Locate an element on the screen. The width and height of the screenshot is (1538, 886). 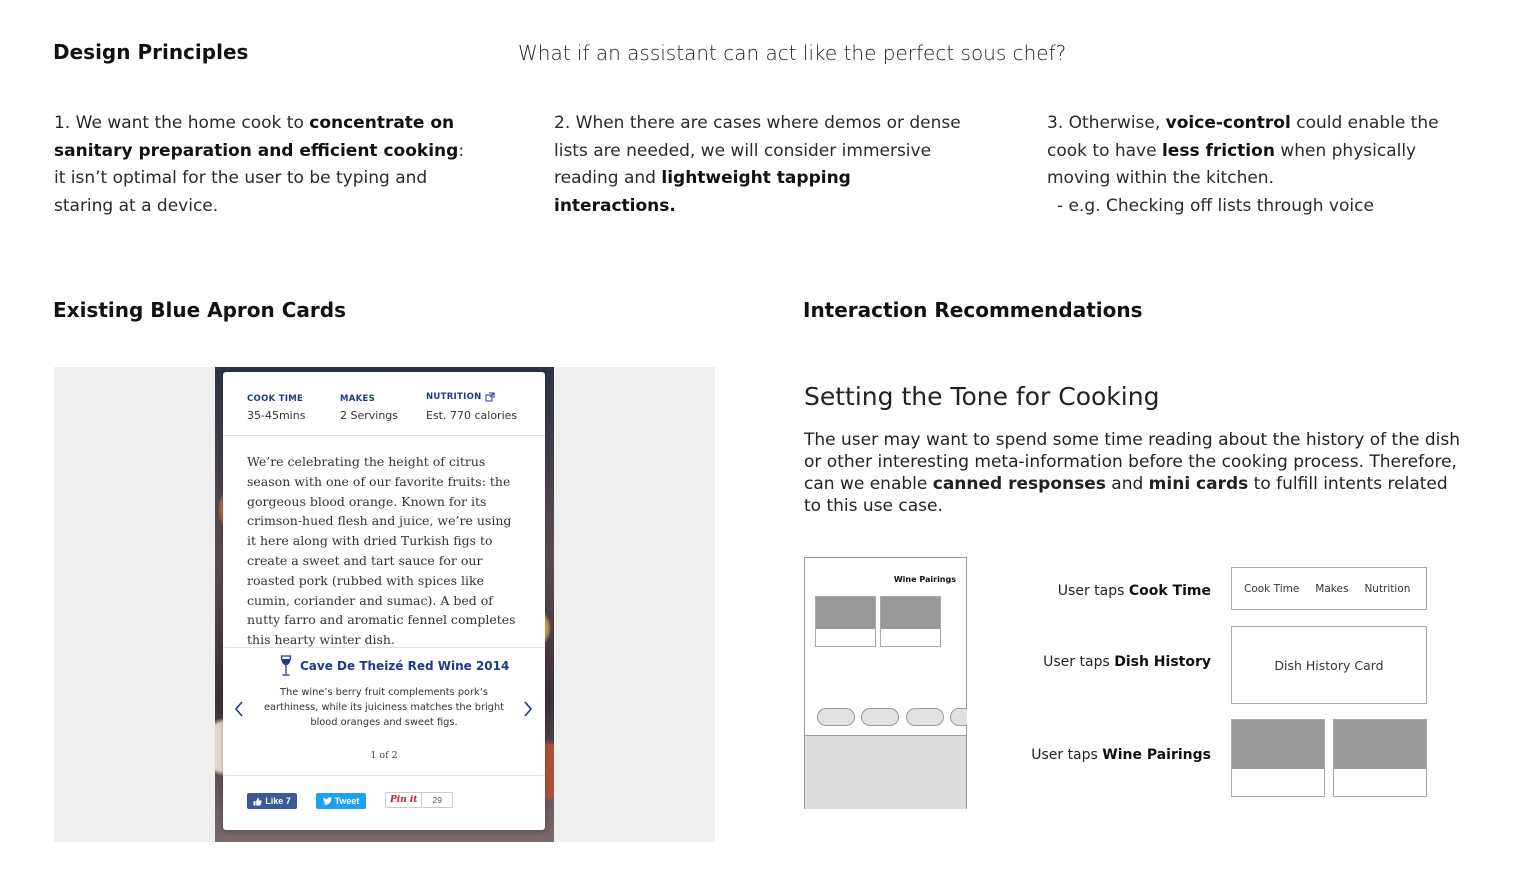
tap-target: Dish History is located at coordinates (1162, 662).